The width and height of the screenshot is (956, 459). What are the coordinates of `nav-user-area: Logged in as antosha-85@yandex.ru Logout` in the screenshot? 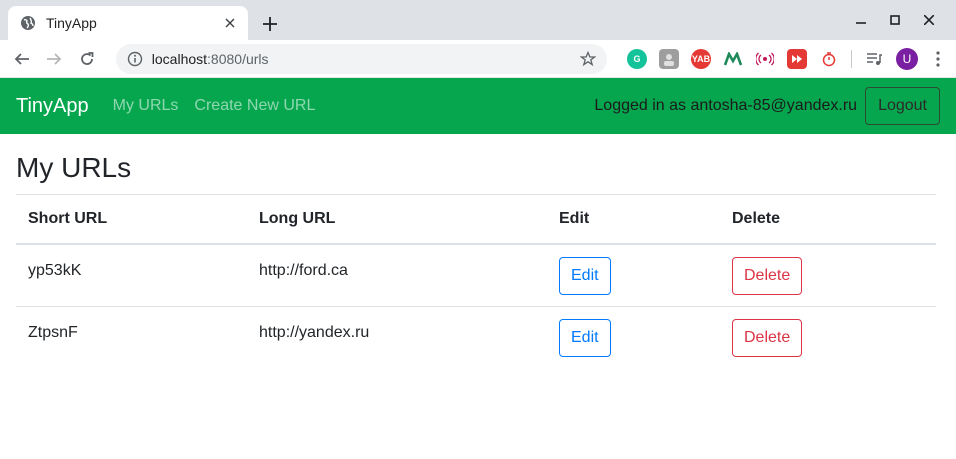 It's located at (767, 106).